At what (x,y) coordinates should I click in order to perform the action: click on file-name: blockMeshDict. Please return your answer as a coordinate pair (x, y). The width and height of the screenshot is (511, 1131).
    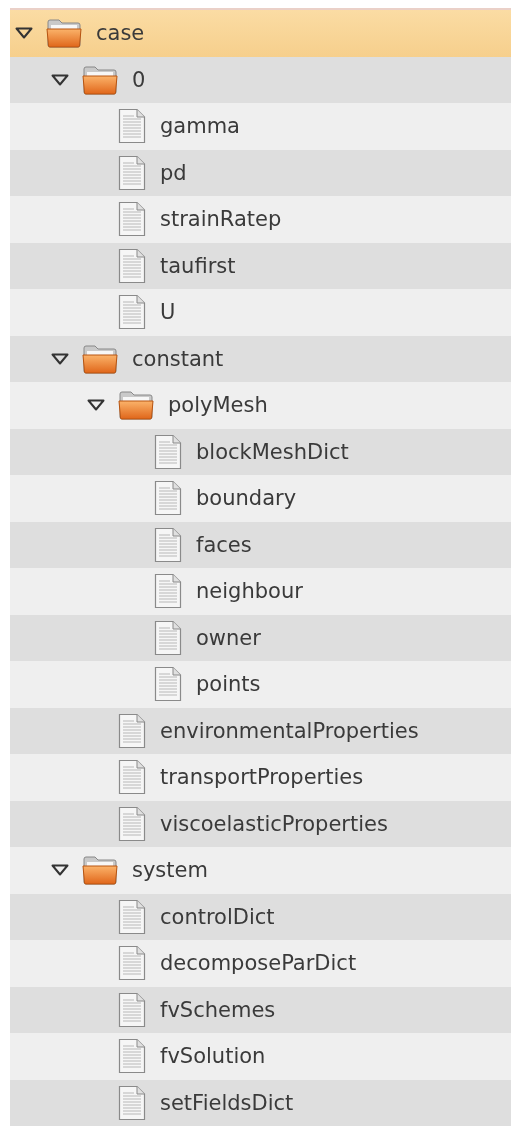
    Looking at the image, I should click on (272, 451).